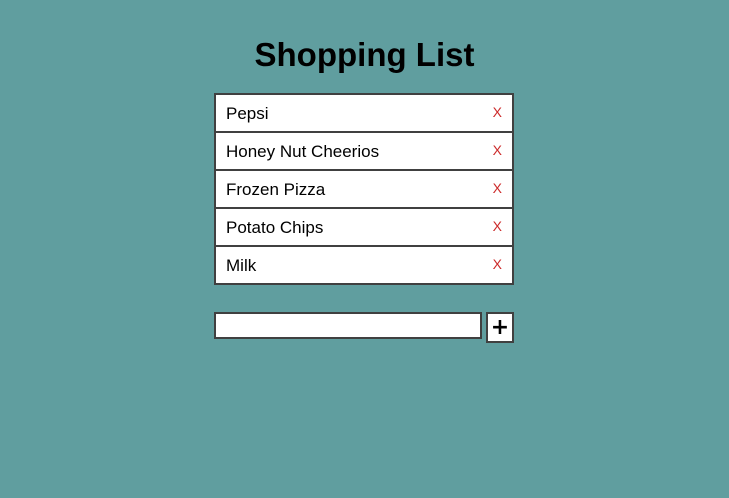 The width and height of the screenshot is (729, 498). I want to click on list-item: Honey Nut Cheerios X, so click(364, 151).